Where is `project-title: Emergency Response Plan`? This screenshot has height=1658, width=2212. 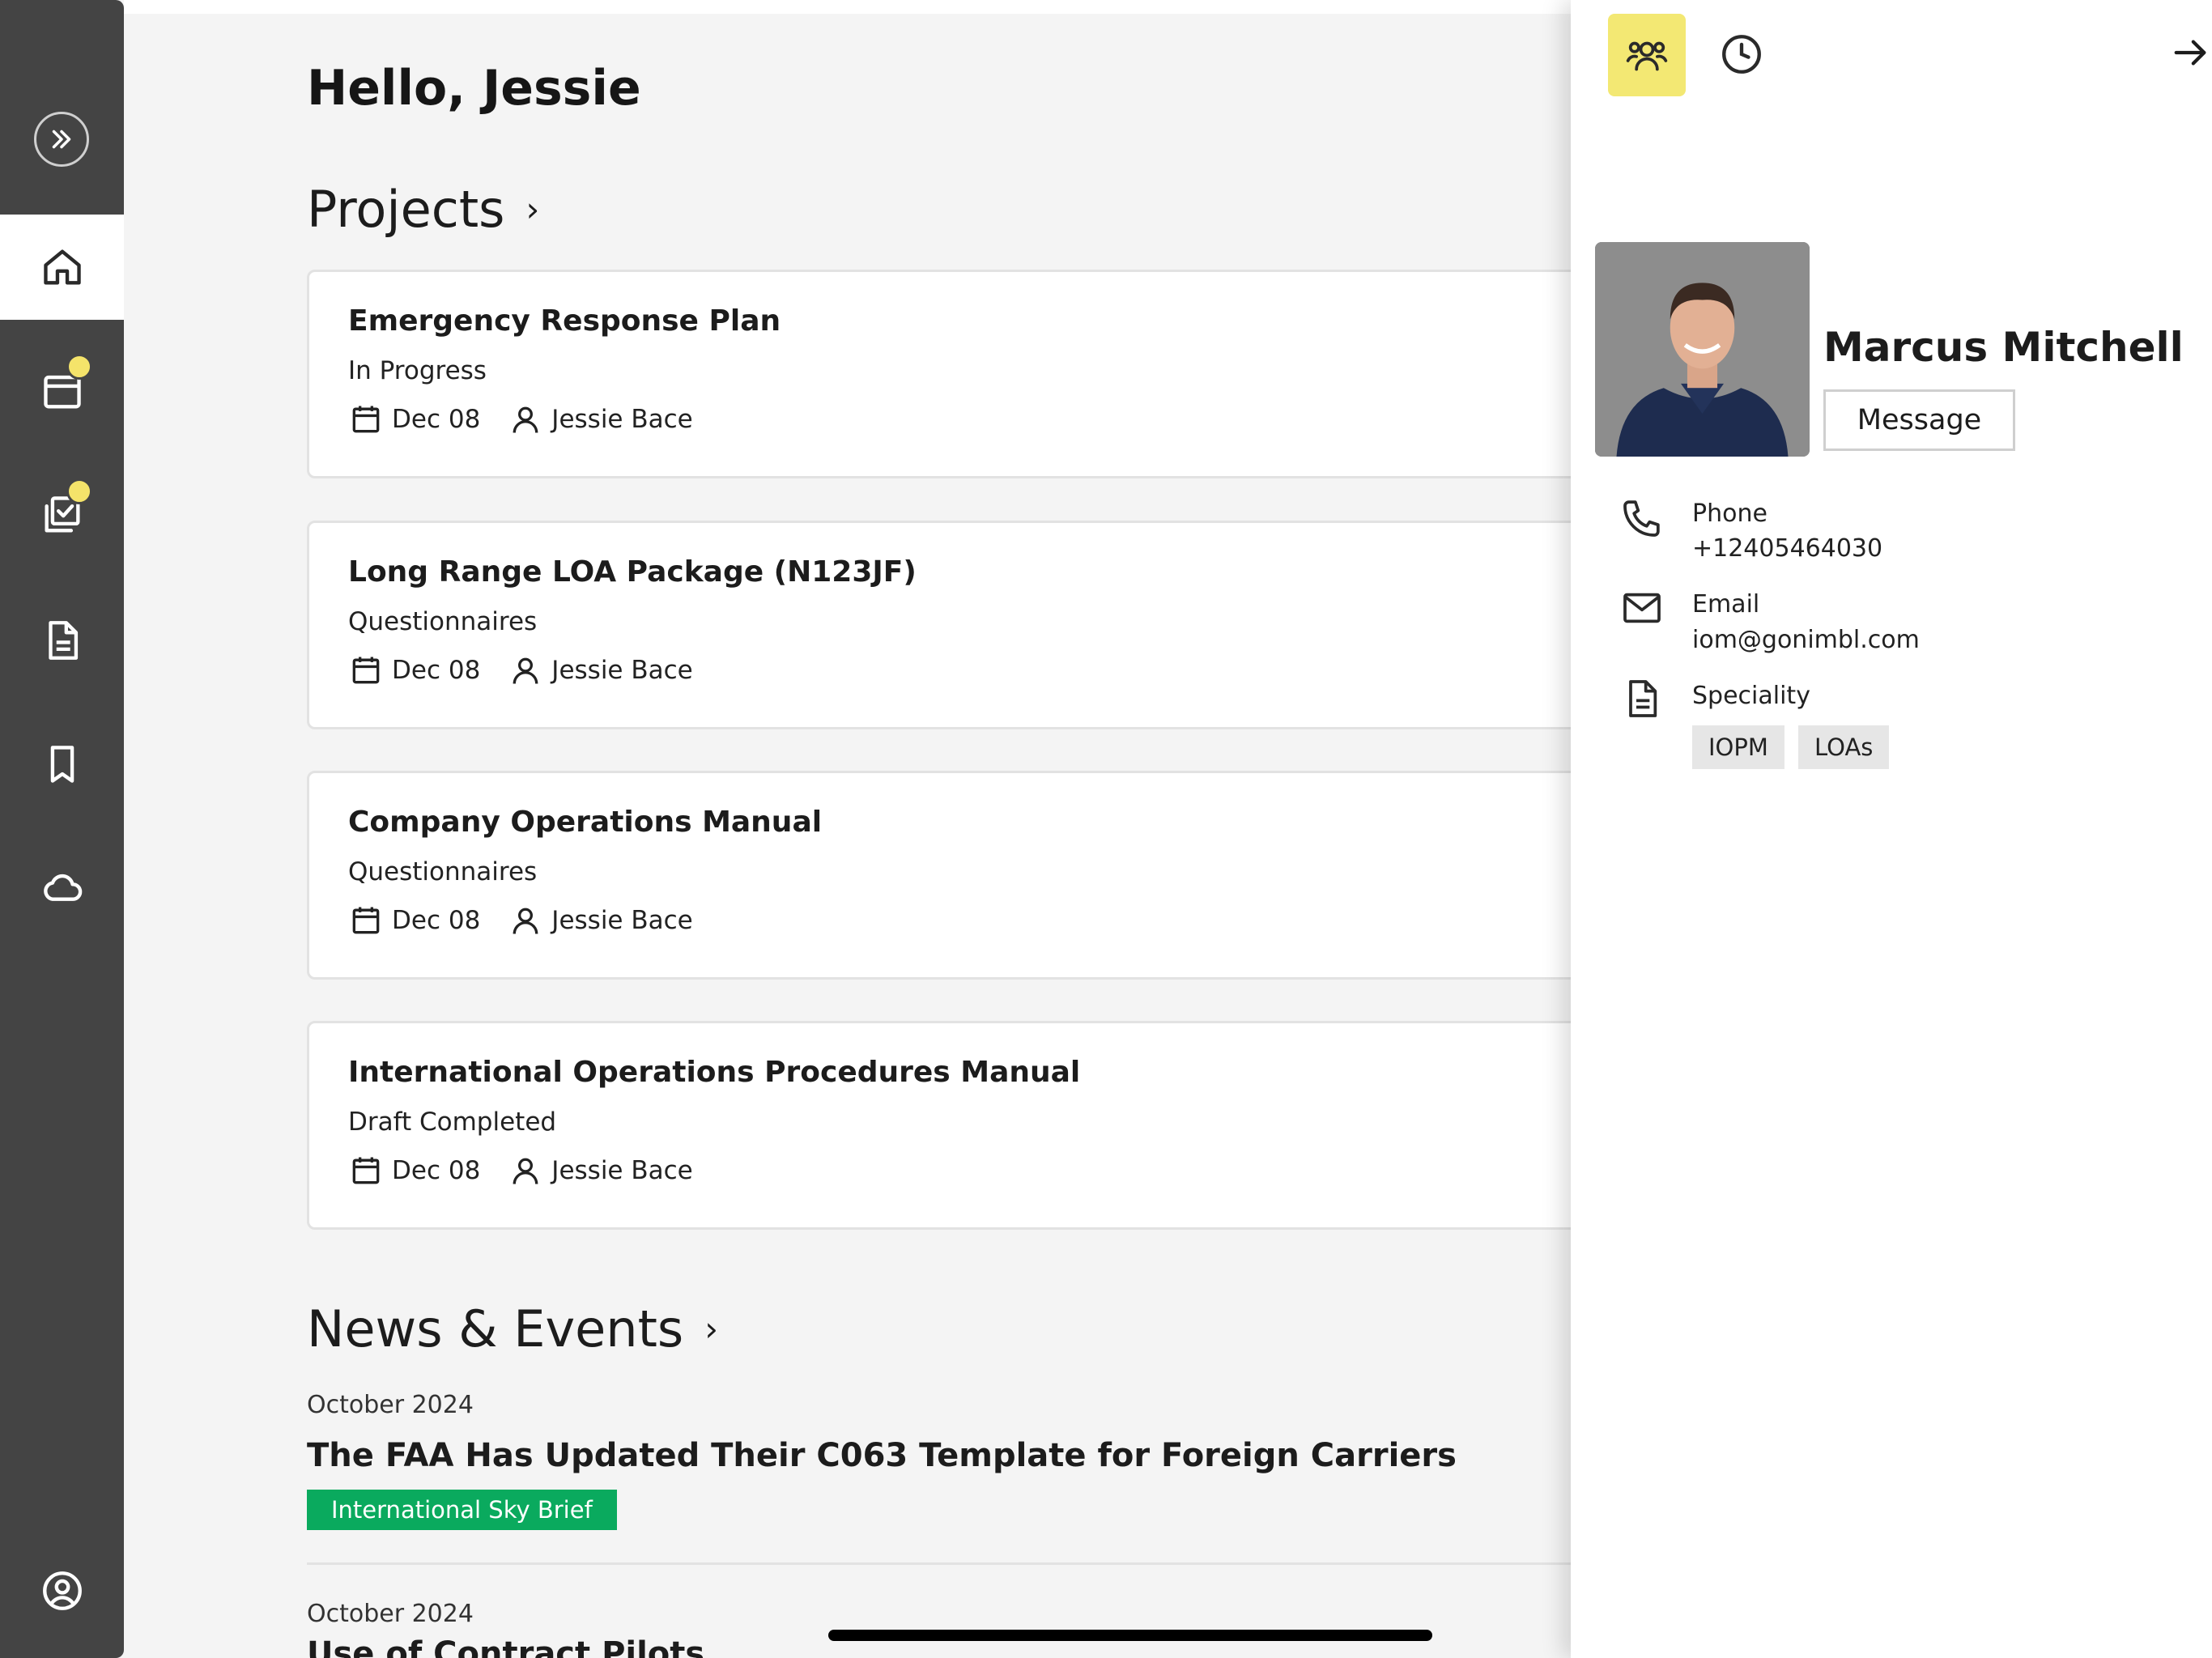
project-title: Emergency Response Plan is located at coordinates (564, 321).